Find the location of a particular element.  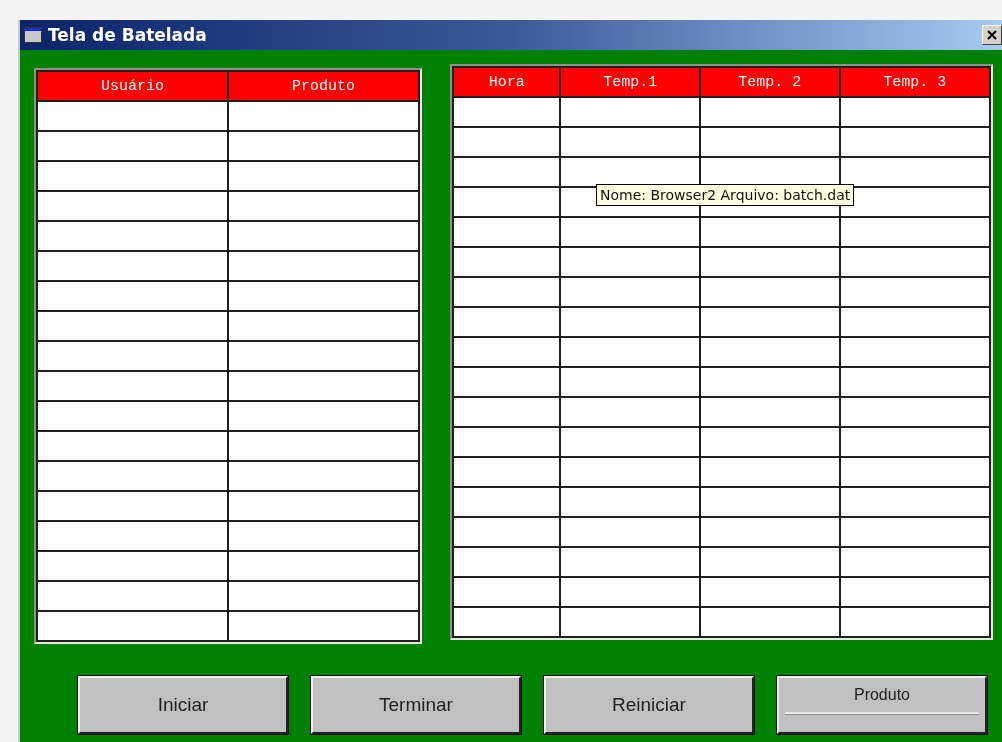

action-button: Reiniciar is located at coordinates (649, 705).